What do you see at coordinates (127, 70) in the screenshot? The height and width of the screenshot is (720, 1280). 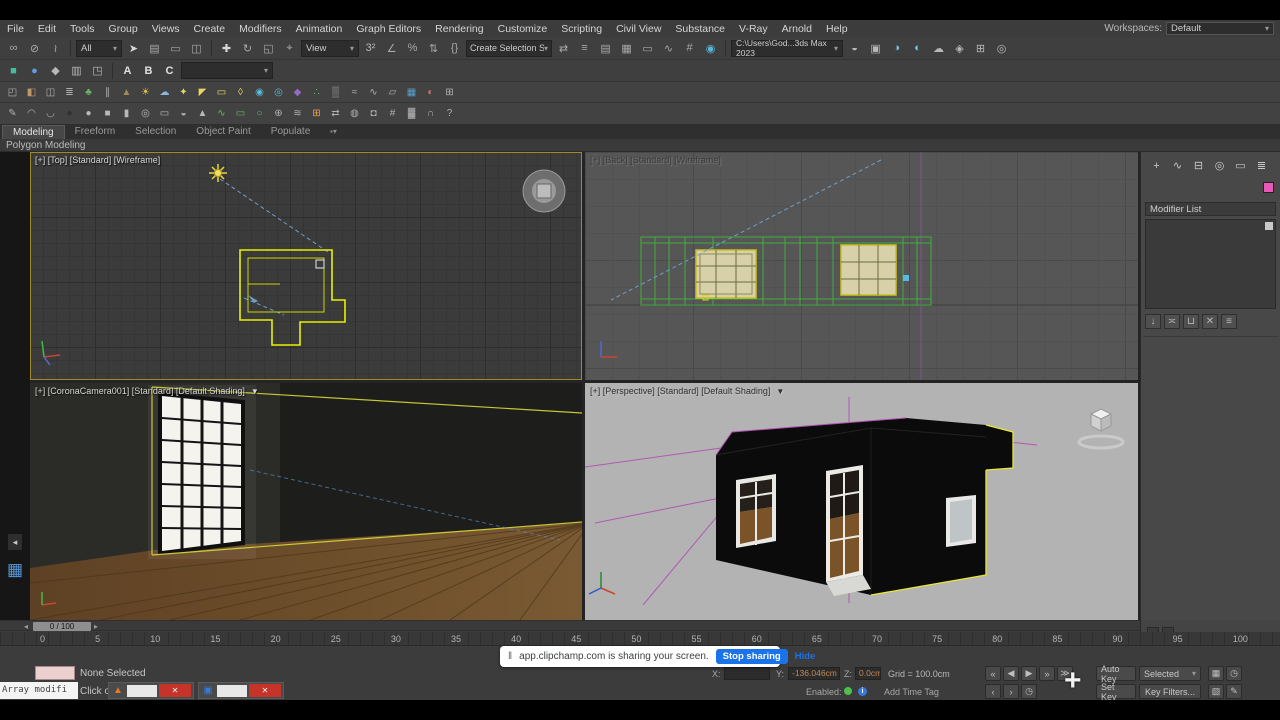 I see `letter-a-icon: A` at bounding box center [127, 70].